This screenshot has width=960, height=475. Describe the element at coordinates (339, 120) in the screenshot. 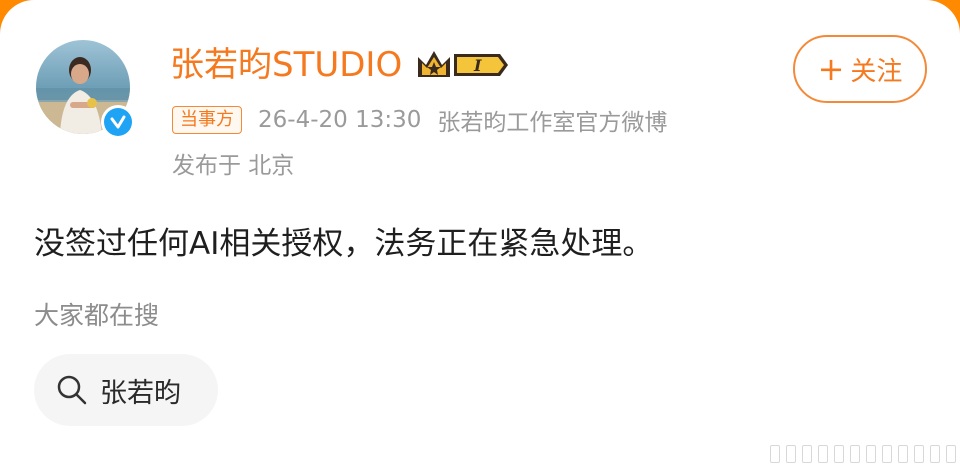

I see `post-timestamp: 26-4-20 13:30` at that location.